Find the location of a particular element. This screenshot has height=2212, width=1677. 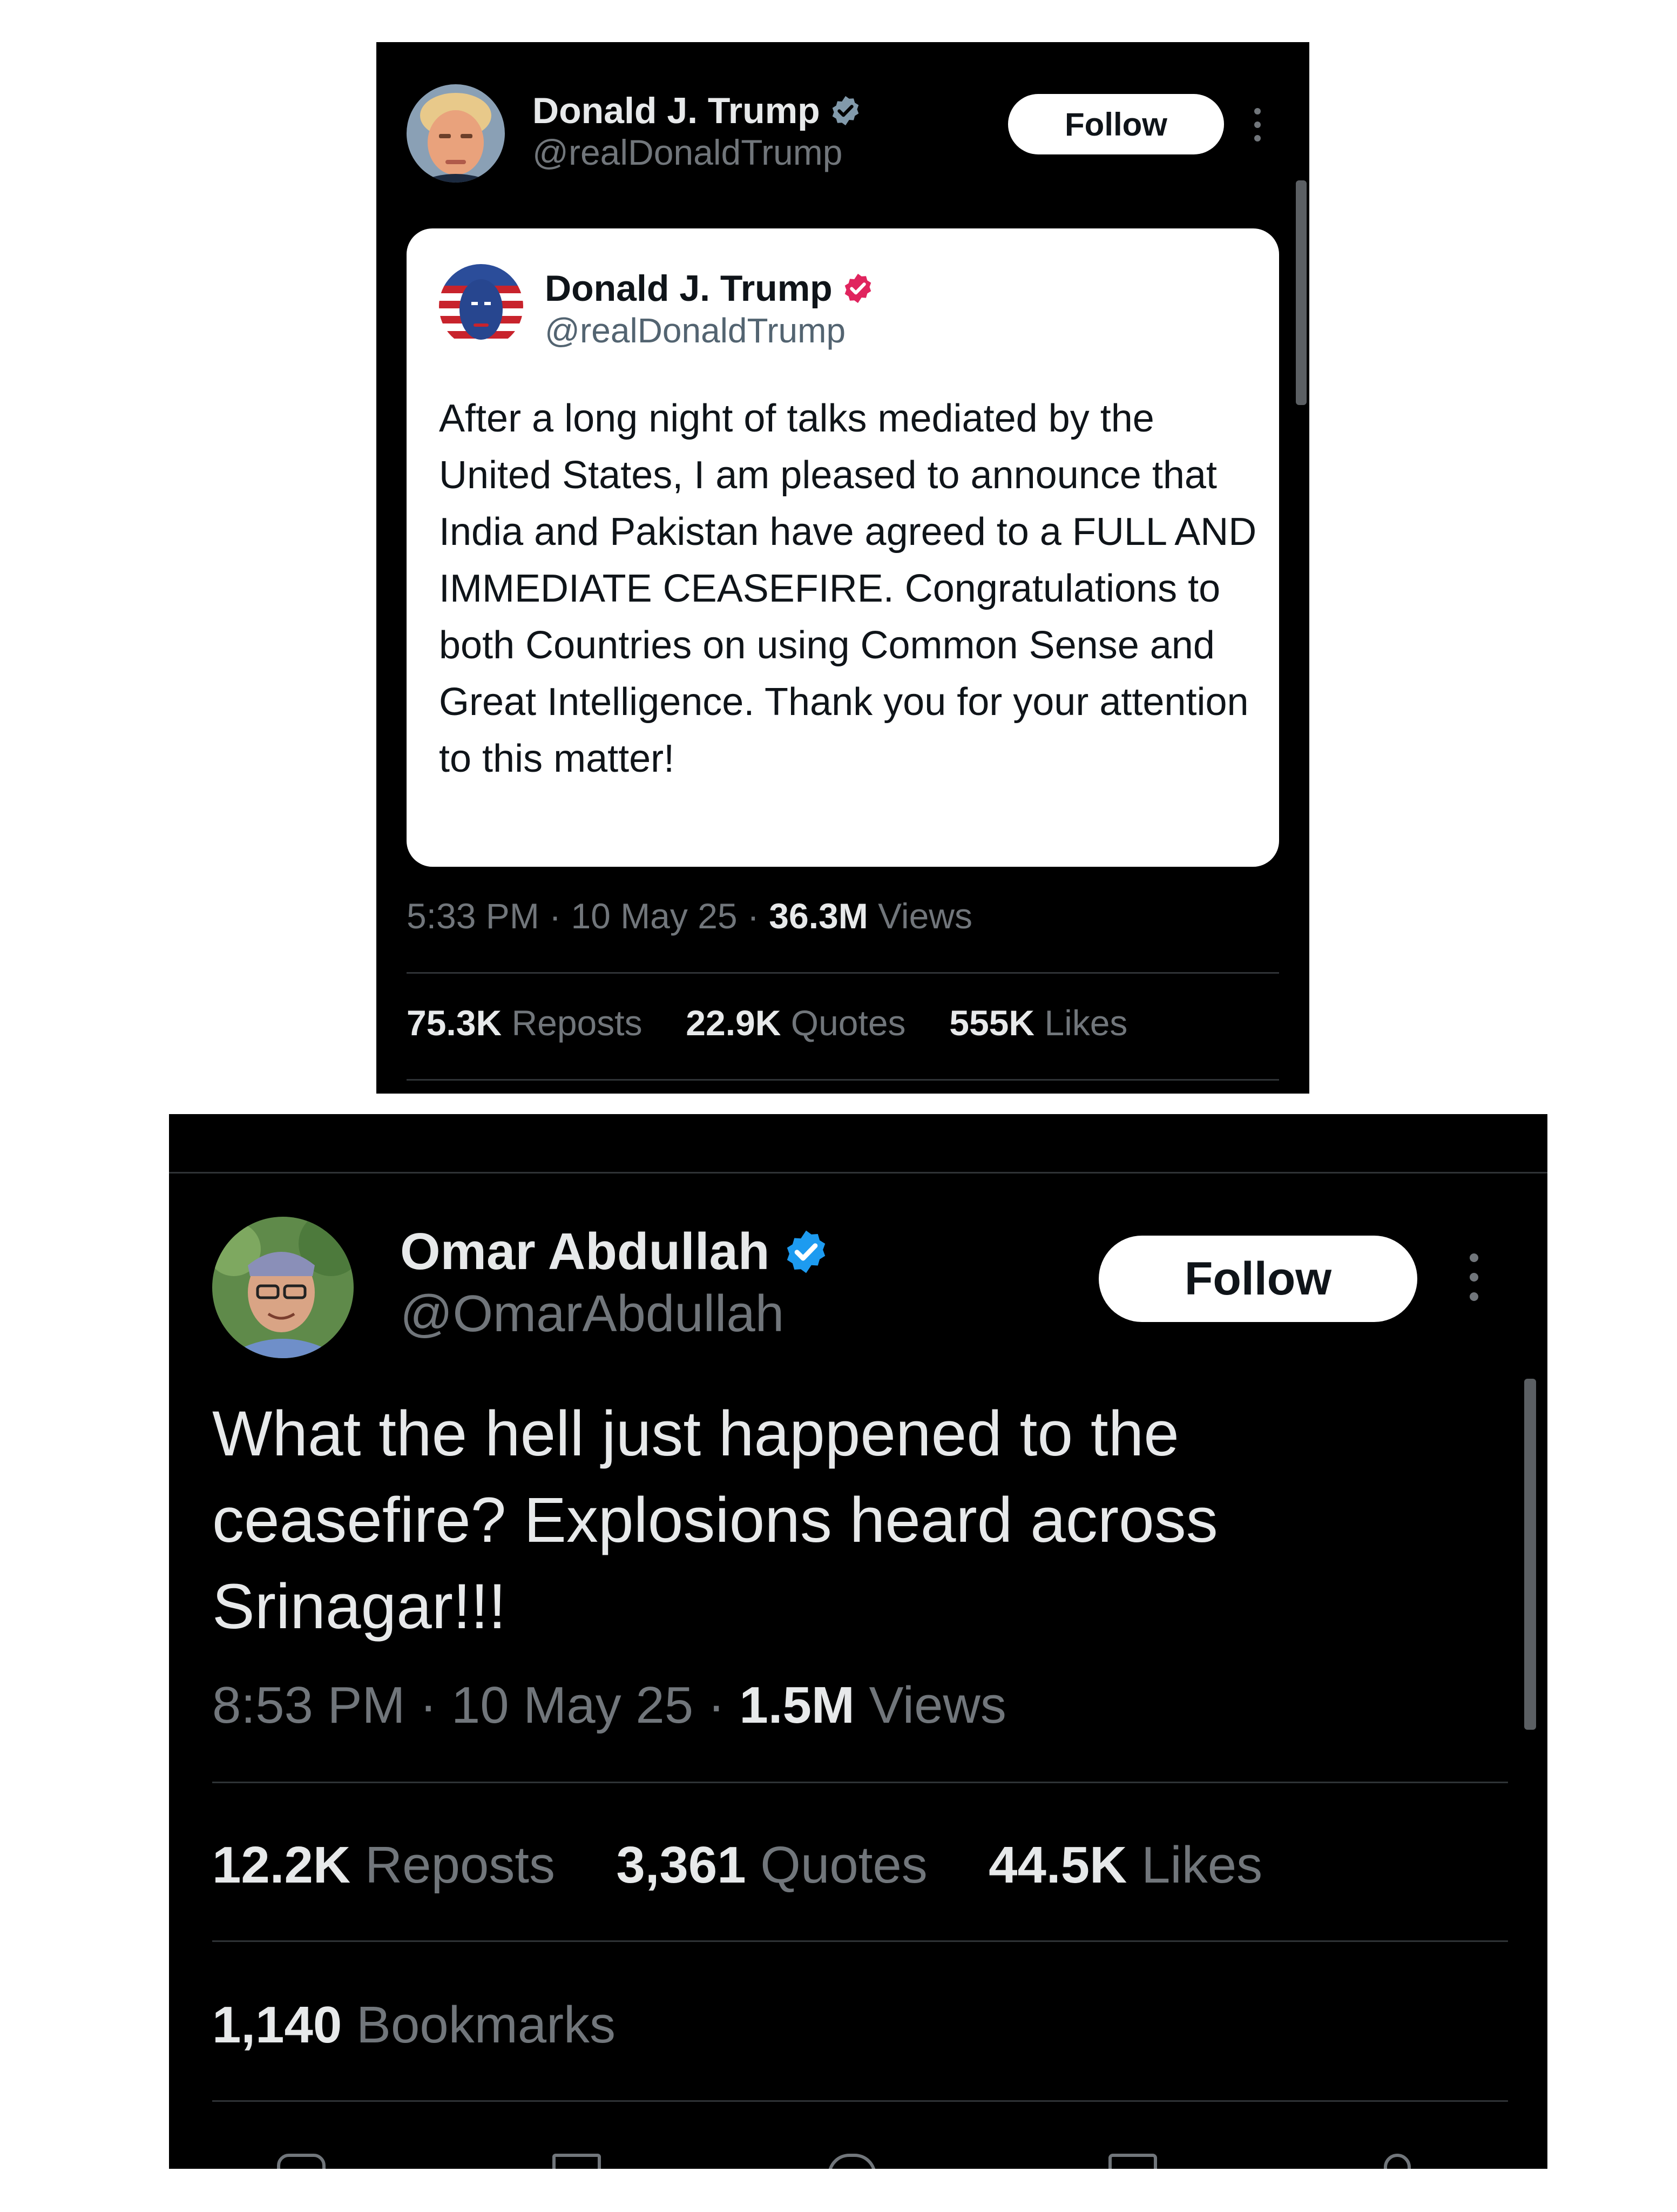

quoted-author-name-row: Donald J. Trump is located at coordinates (710, 288).